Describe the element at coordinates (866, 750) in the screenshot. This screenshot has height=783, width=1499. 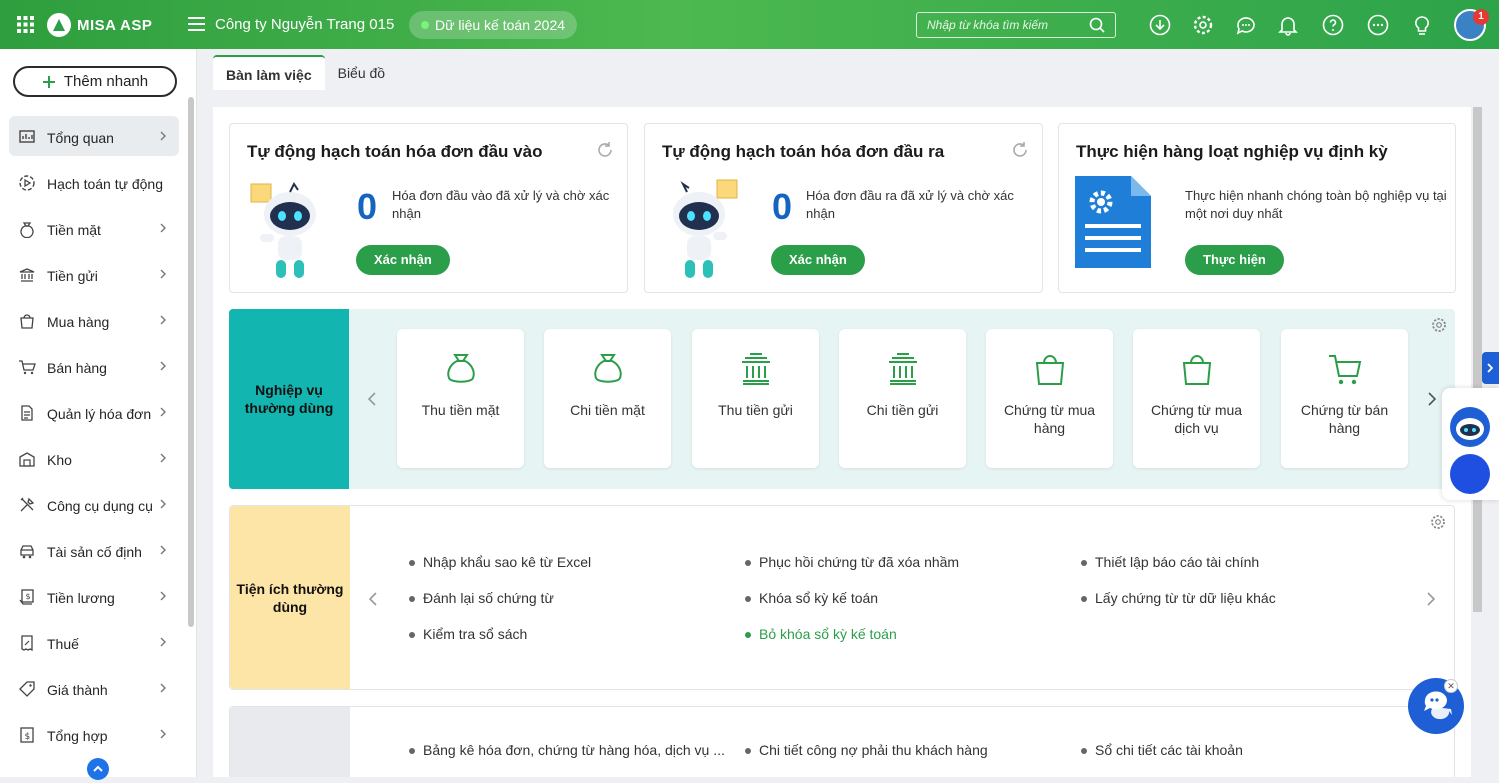
I see `report-link: Chi tiết công nợ phải thu khách hàng` at that location.